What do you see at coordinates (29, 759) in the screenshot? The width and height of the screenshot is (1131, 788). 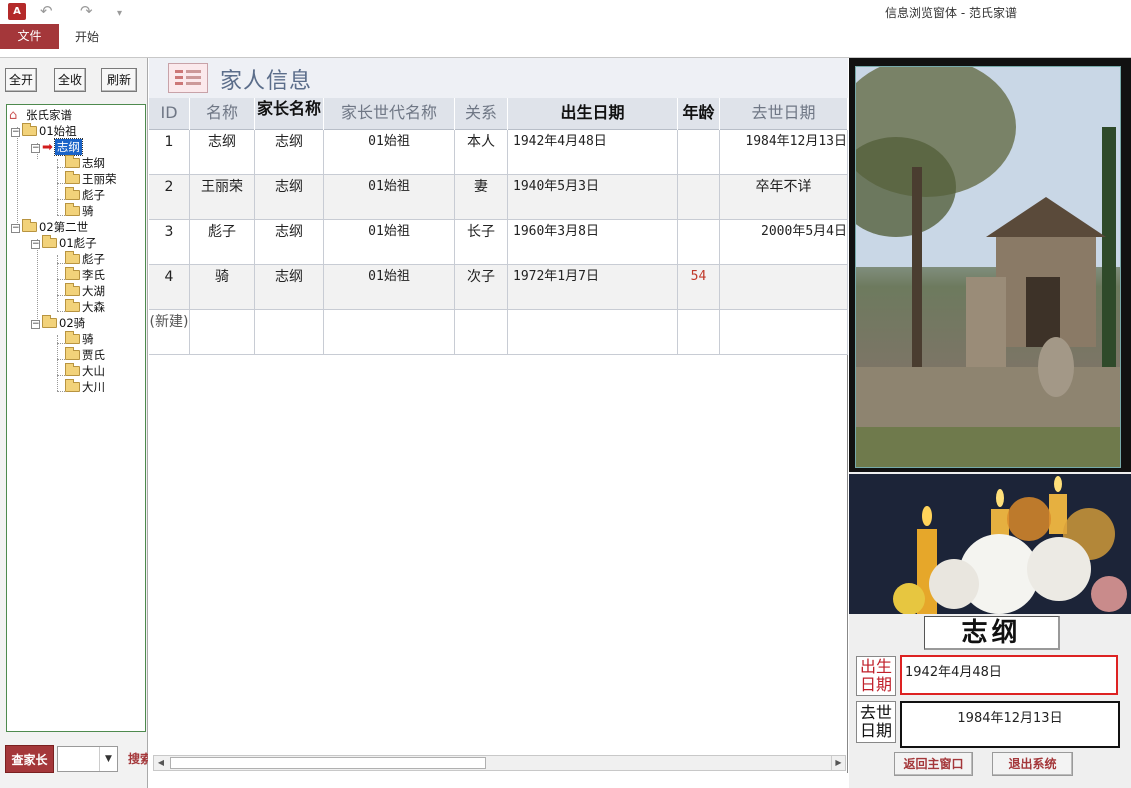 I see `find-head-button: 查家长` at bounding box center [29, 759].